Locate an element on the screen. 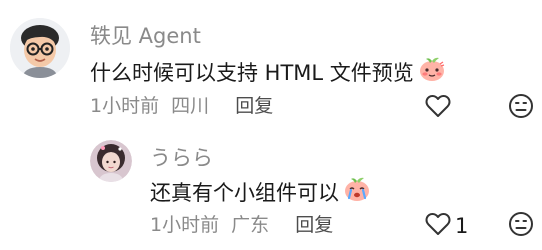  comment-time: 1小时前 is located at coordinates (125, 106).